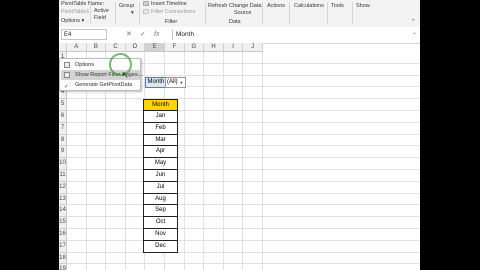  What do you see at coordinates (63, 199) in the screenshot?
I see `row-header-13: 13` at bounding box center [63, 199].